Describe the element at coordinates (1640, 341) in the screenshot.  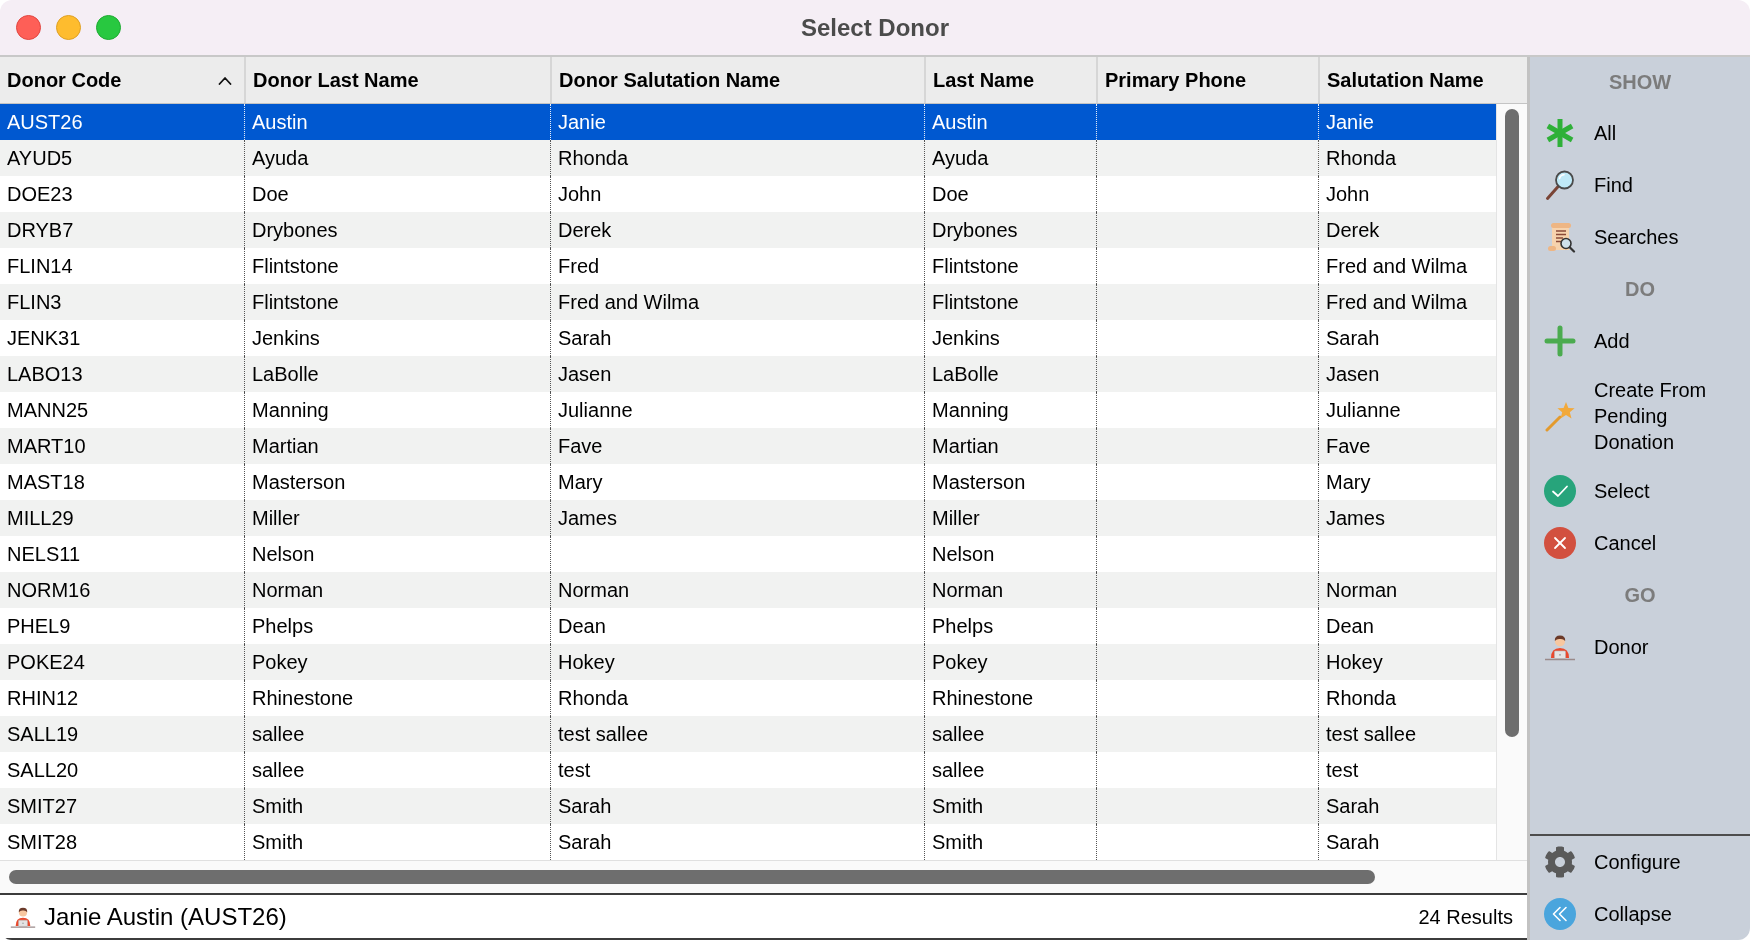
I see `sidebar-button: Add` at that location.